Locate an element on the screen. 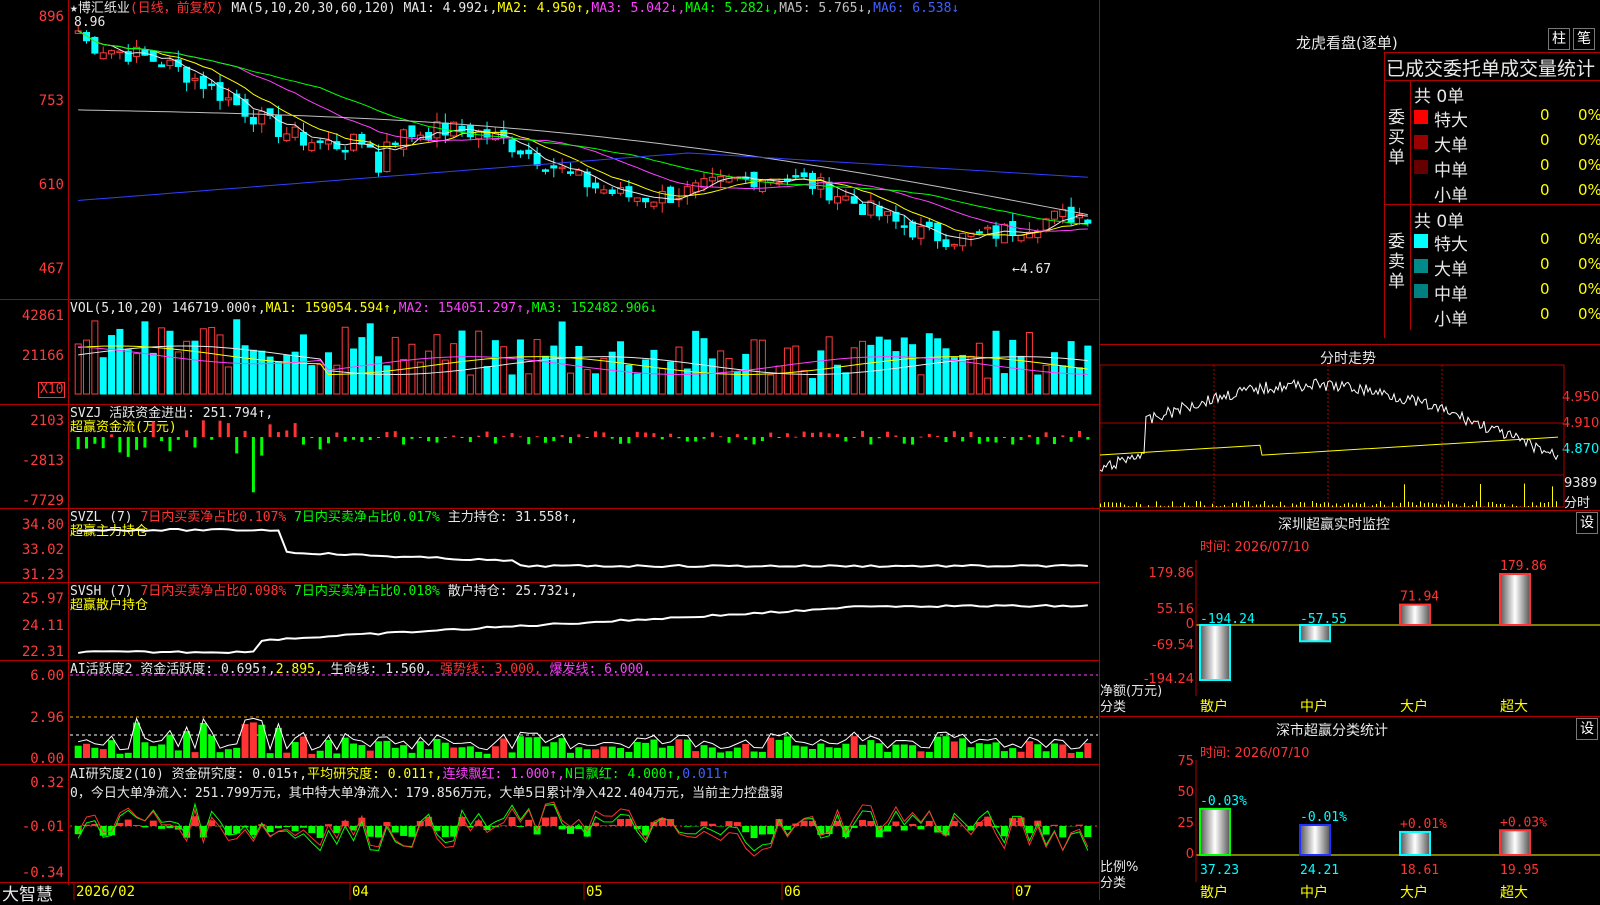 The height and width of the screenshot is (905, 1600). classify-change-label: +0.01% is located at coordinates (1423, 824).